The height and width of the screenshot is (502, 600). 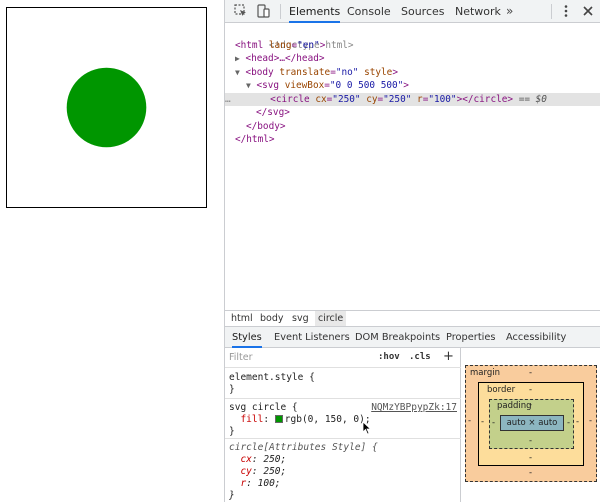 I want to click on box-model-padding: padding - - - - auto × auto, so click(x=531, y=424).